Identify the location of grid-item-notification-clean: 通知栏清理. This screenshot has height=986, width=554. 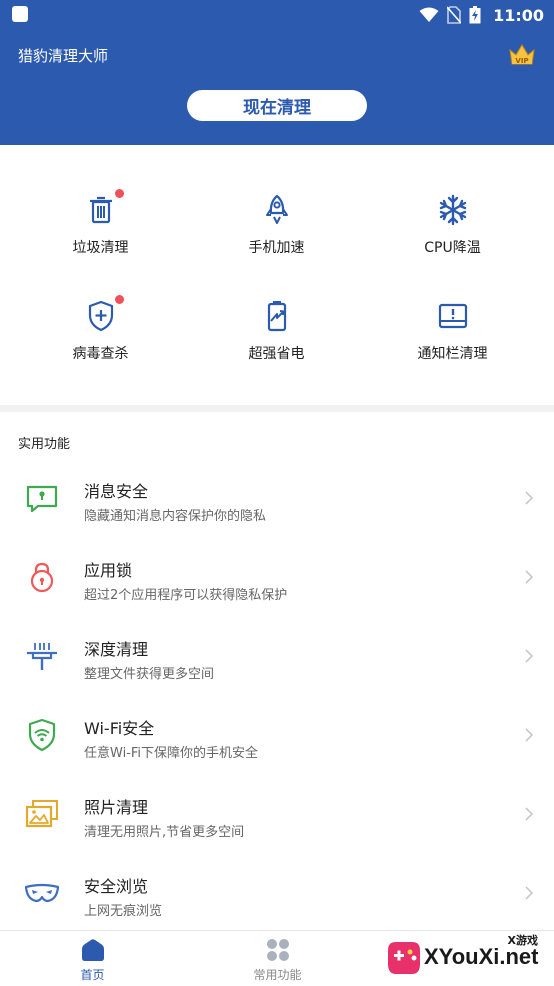
(452, 349).